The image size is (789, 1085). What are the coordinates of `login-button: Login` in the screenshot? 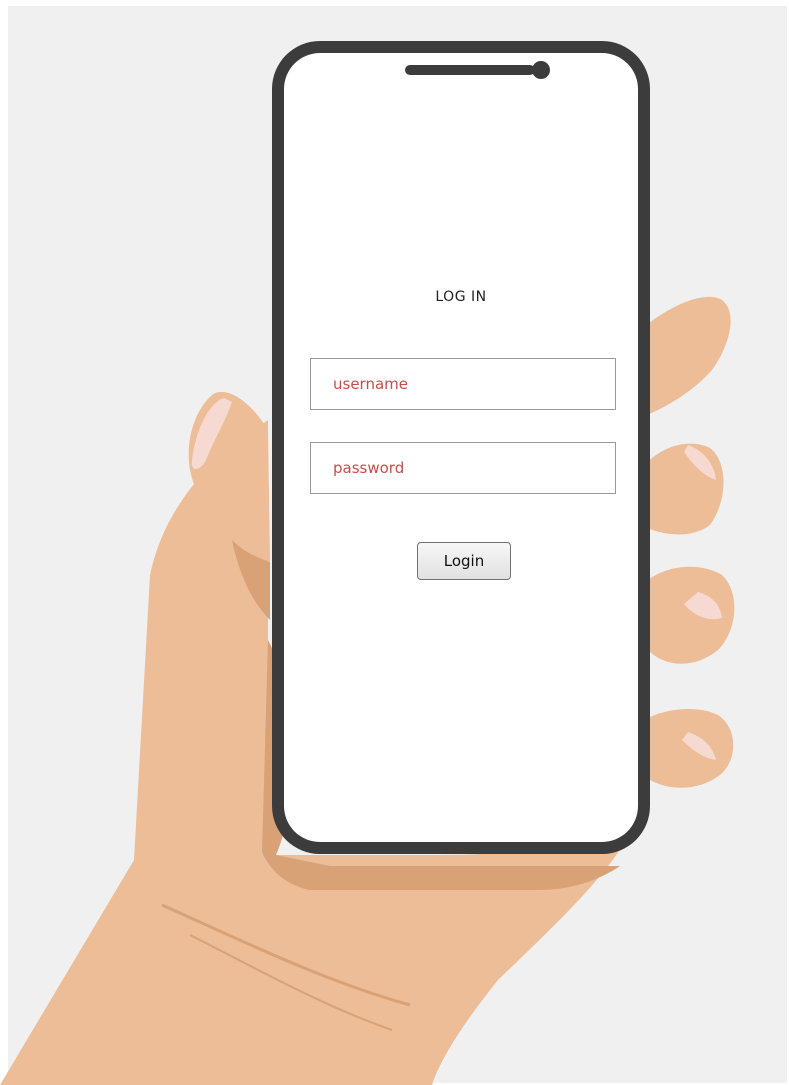 It's located at (464, 561).